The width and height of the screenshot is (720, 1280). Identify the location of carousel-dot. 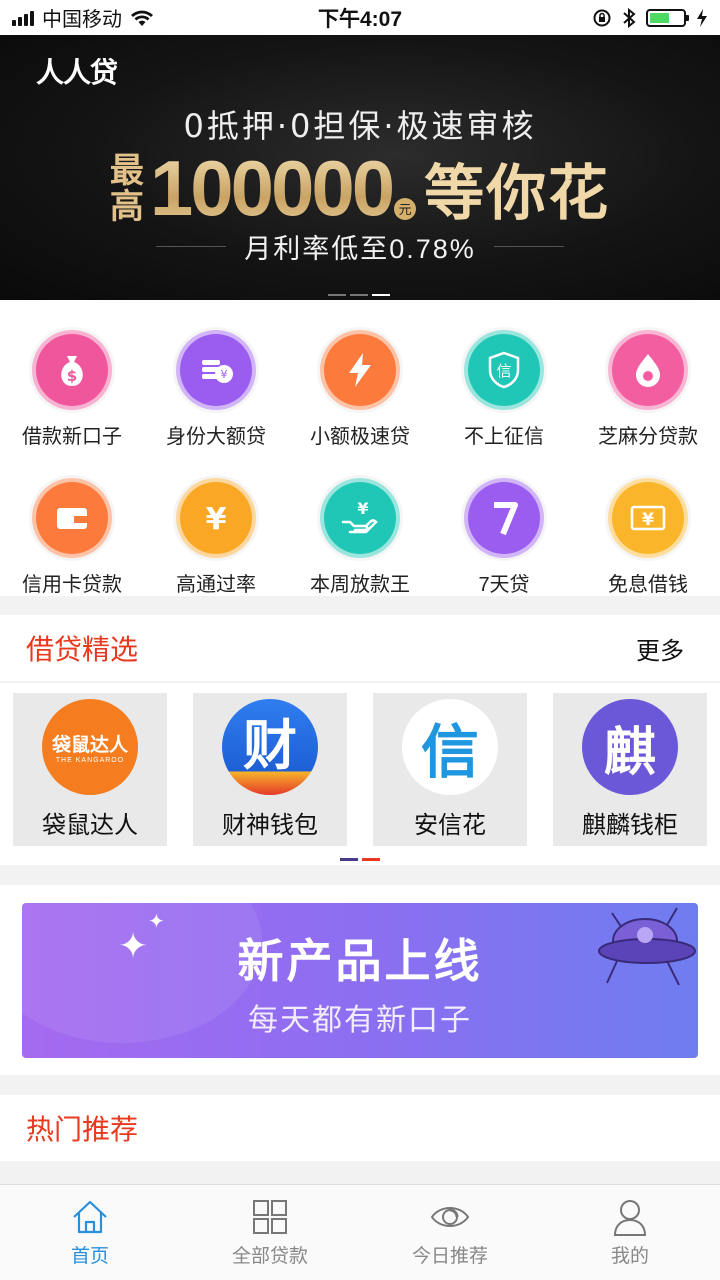
(349, 859).